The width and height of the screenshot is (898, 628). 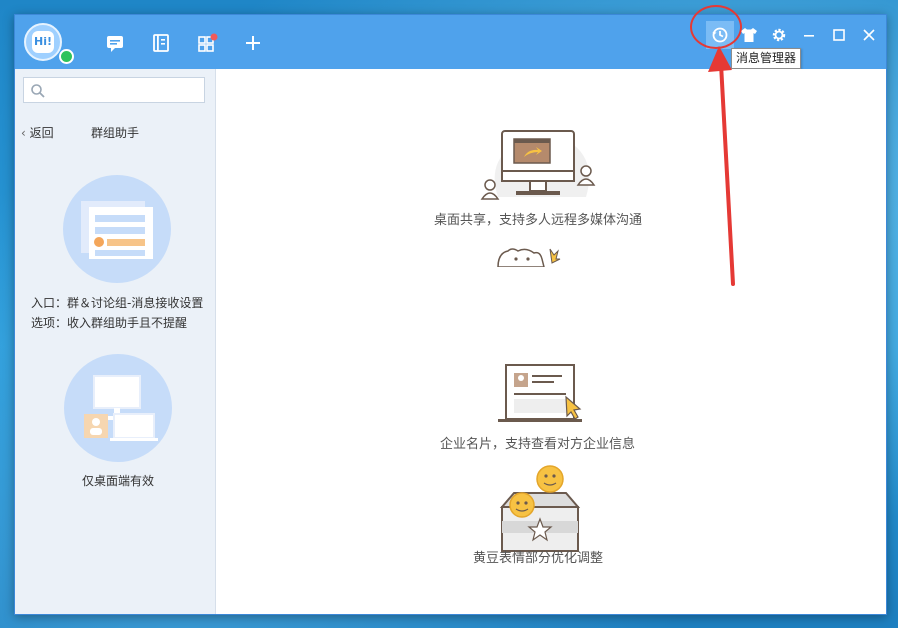 I want to click on back-button: ‹ 返回, so click(x=37, y=132).